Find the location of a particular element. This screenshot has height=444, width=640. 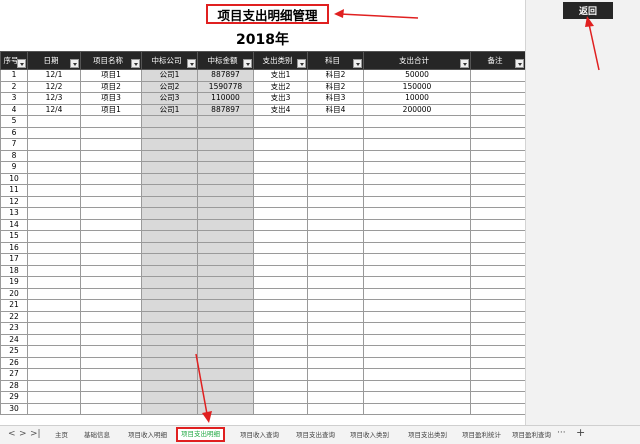

table-cell: 23 is located at coordinates (14, 328).